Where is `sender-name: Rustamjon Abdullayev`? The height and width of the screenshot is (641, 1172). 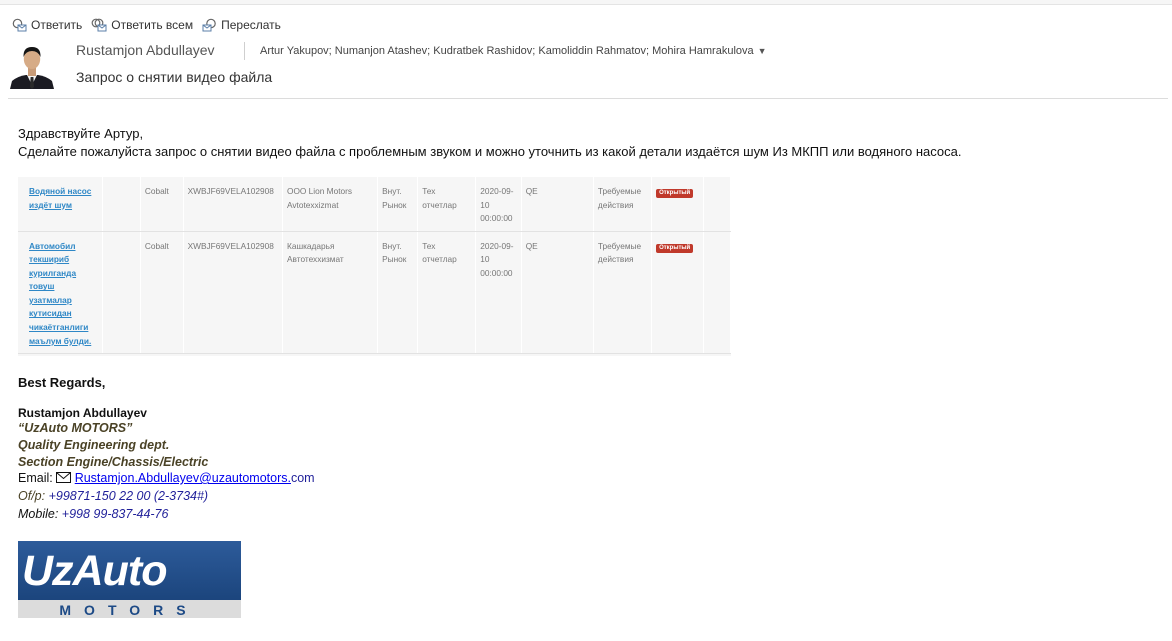
sender-name: Rustamjon Abdullayev is located at coordinates (145, 50).